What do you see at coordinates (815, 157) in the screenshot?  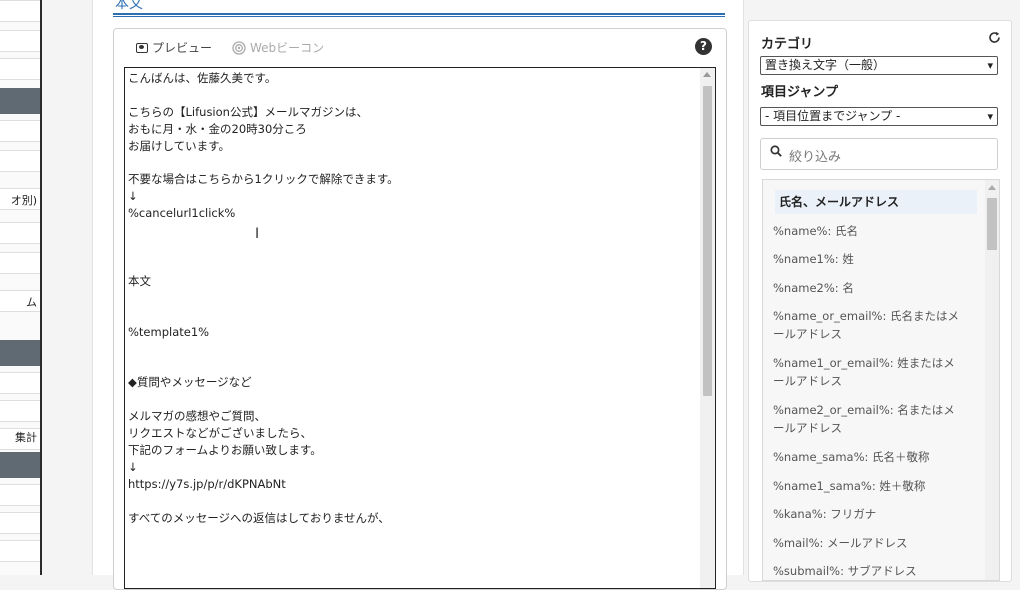 I see `filter-placeholder: 絞り込み` at bounding box center [815, 157].